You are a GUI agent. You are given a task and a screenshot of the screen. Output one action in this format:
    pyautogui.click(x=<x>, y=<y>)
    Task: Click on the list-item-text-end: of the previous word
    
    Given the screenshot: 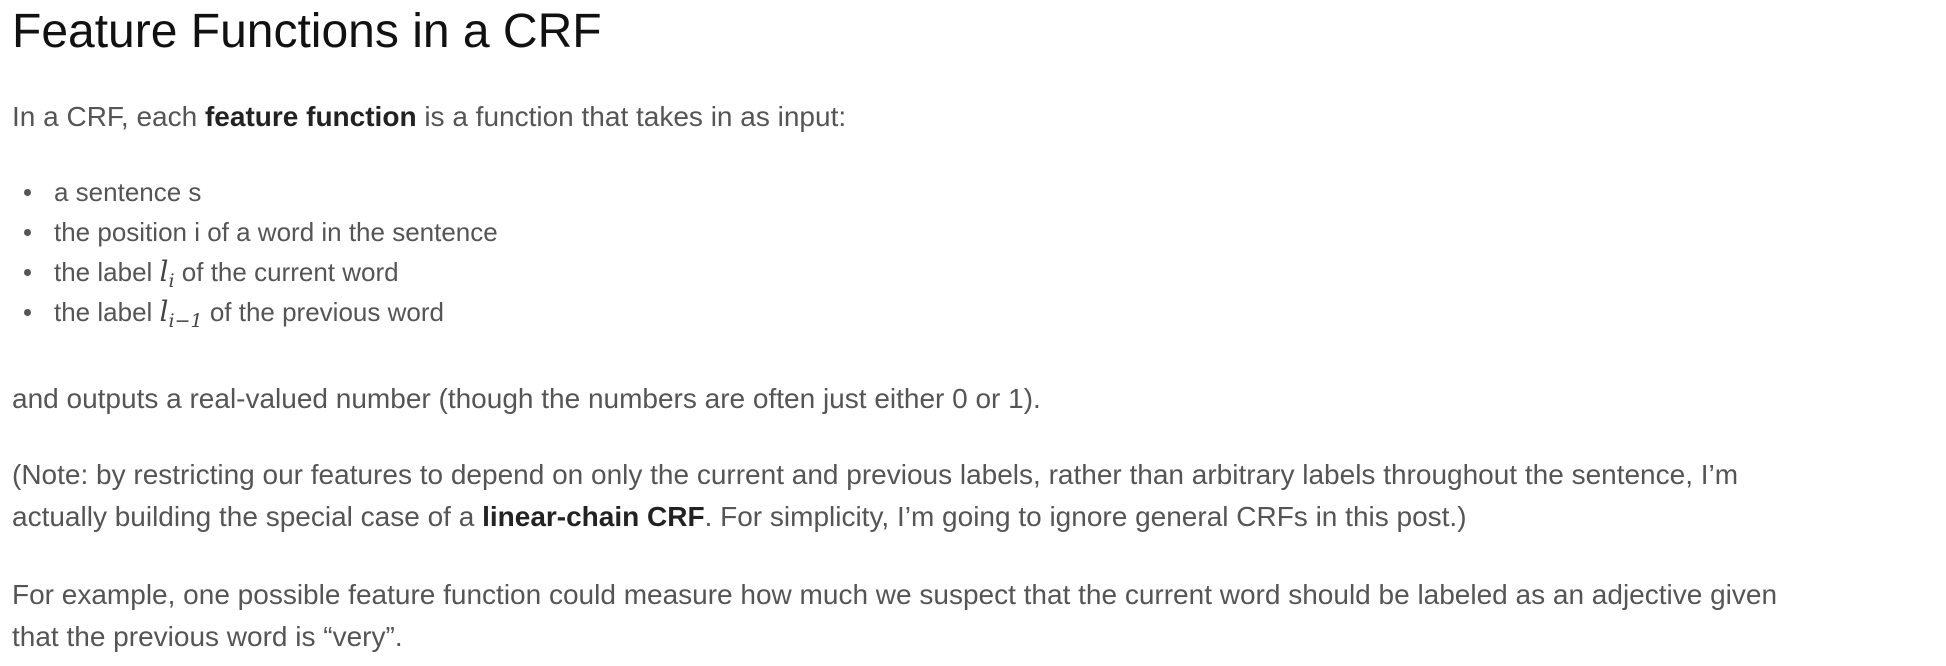 What is the action you would take?
    pyautogui.click(x=323, y=312)
    